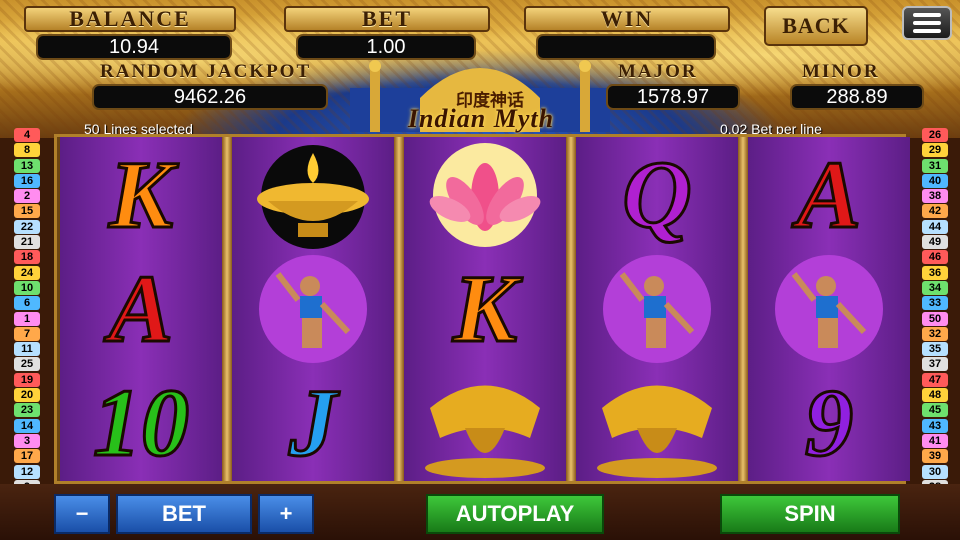 This screenshot has width=960, height=540. What do you see at coordinates (935, 165) in the screenshot?
I see `payline-number: 31` at bounding box center [935, 165].